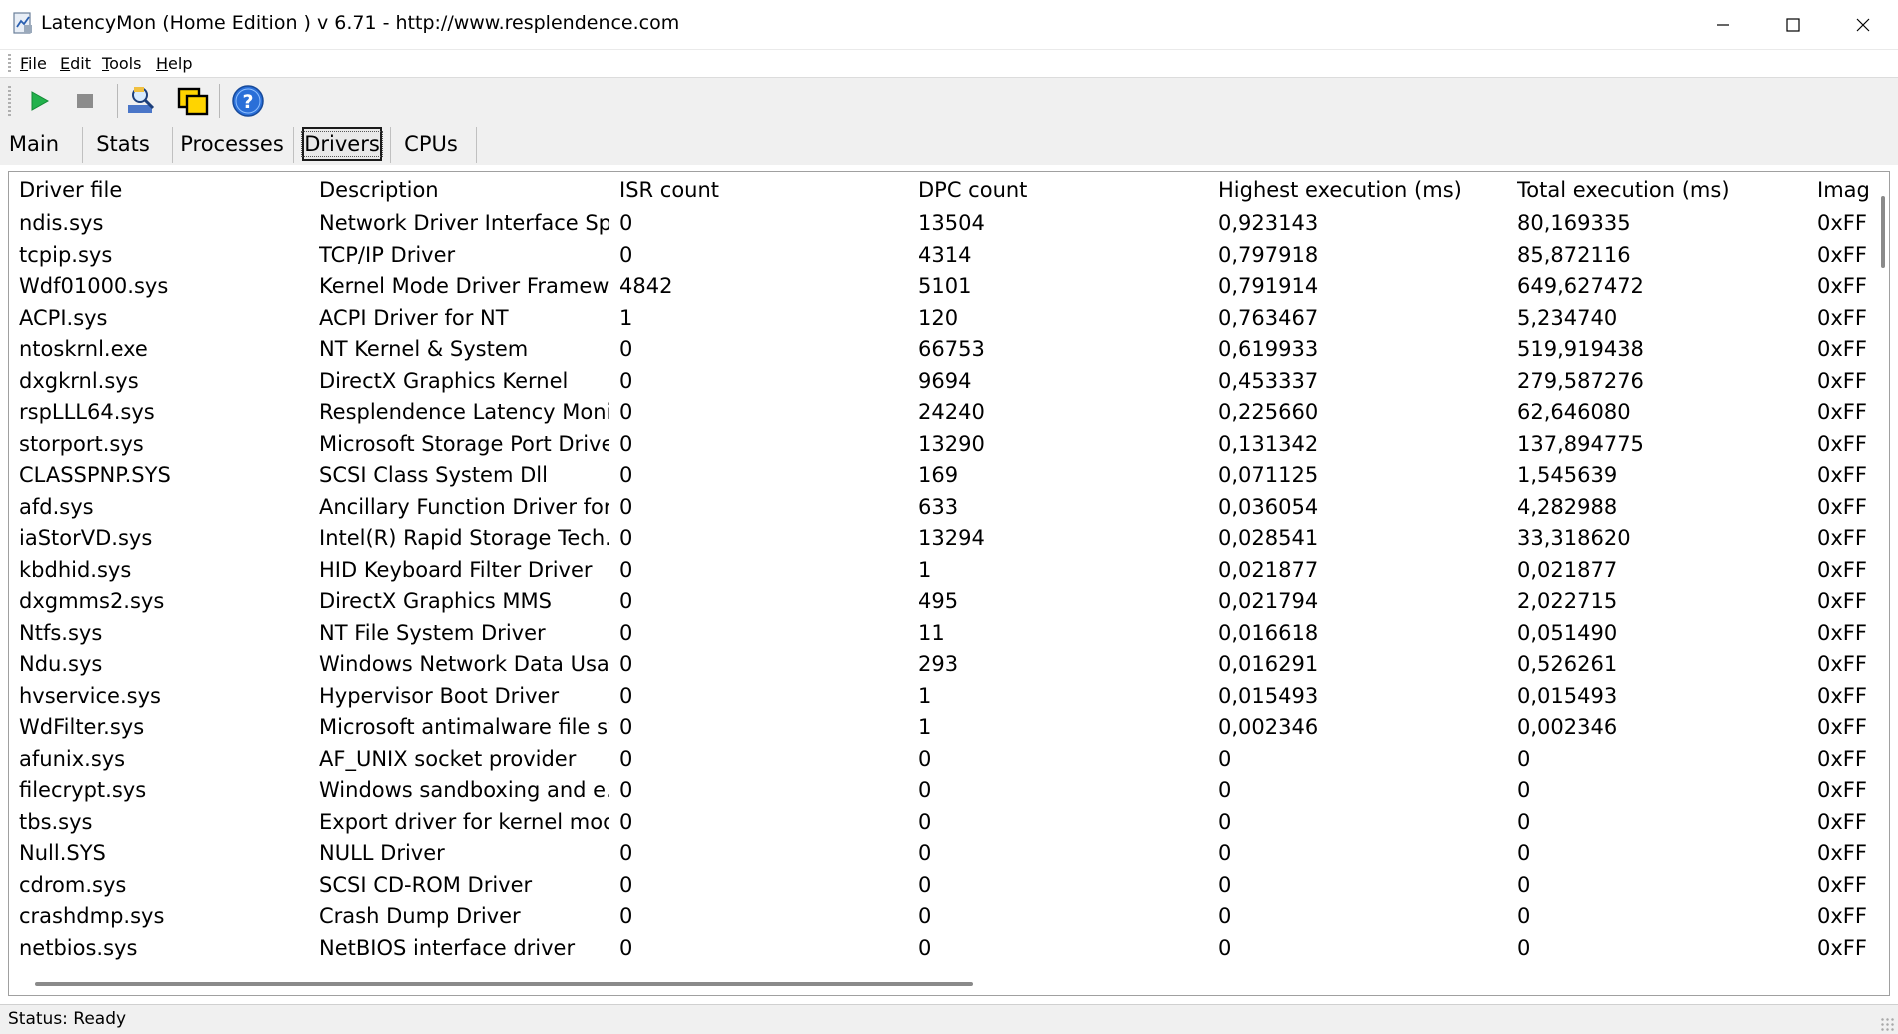 Image resolution: width=1898 pixels, height=1034 pixels. Describe the element at coordinates (1567, 632) in the screenshot. I see `total-execution-cell: 0,051490` at that location.